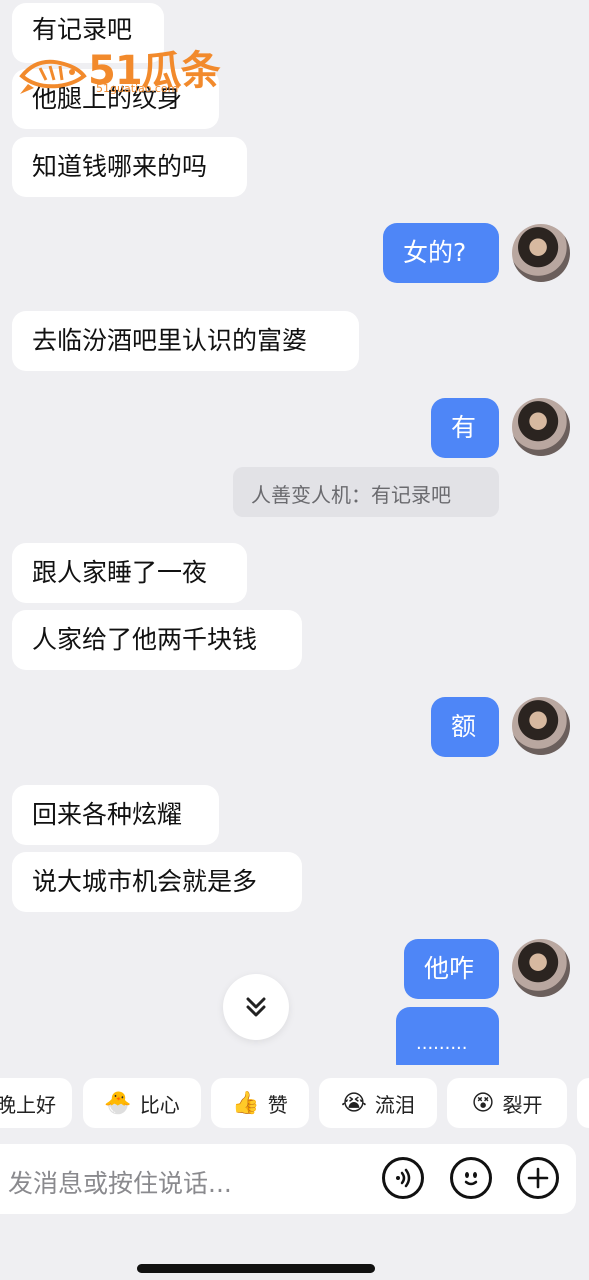 The image size is (589, 1280). Describe the element at coordinates (256, 1268) in the screenshot. I see `home-indicator` at that location.